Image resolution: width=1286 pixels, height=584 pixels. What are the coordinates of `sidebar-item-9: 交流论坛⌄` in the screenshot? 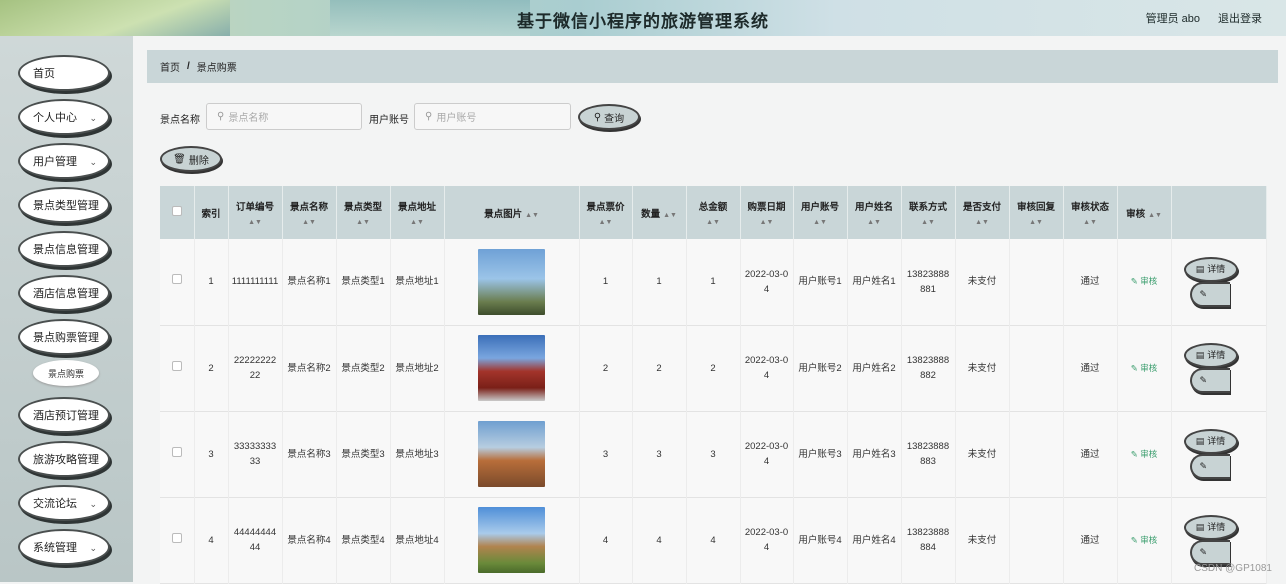 It's located at (64, 503).